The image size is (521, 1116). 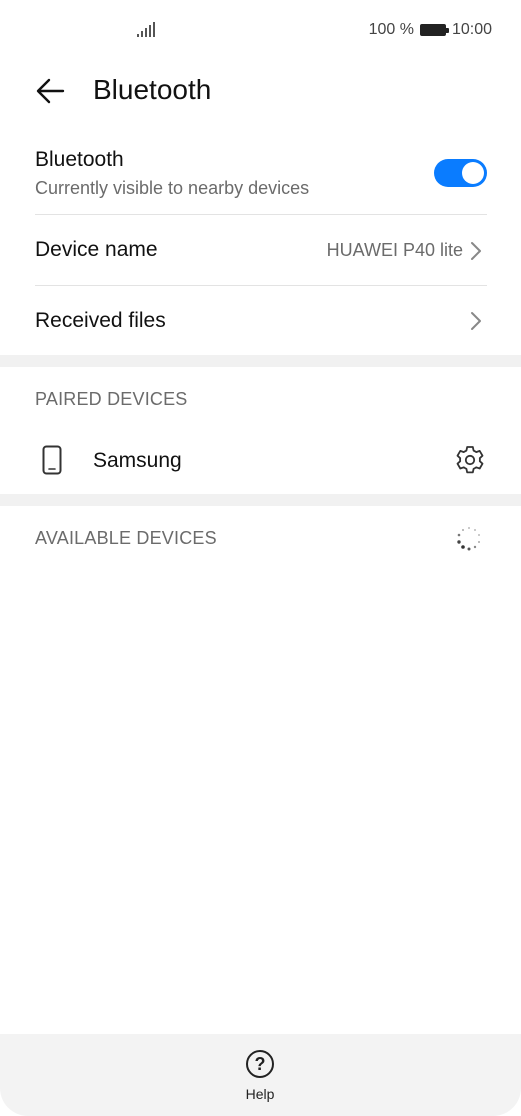 I want to click on bluetooth-switch, so click(x=460, y=173).